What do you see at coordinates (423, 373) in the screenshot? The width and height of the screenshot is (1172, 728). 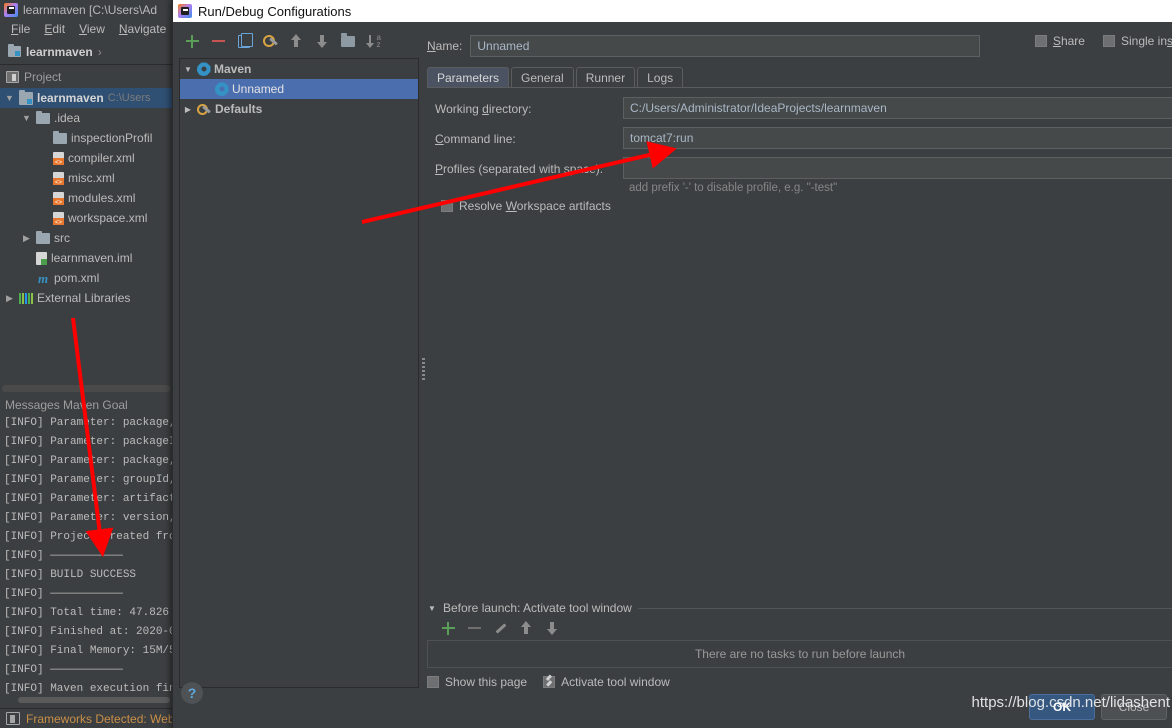 I see `dialog-splitter` at bounding box center [423, 373].